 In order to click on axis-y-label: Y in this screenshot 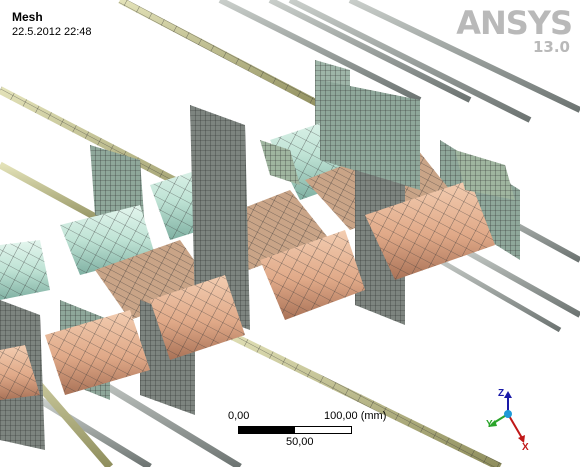, I will do `click(489, 424)`.